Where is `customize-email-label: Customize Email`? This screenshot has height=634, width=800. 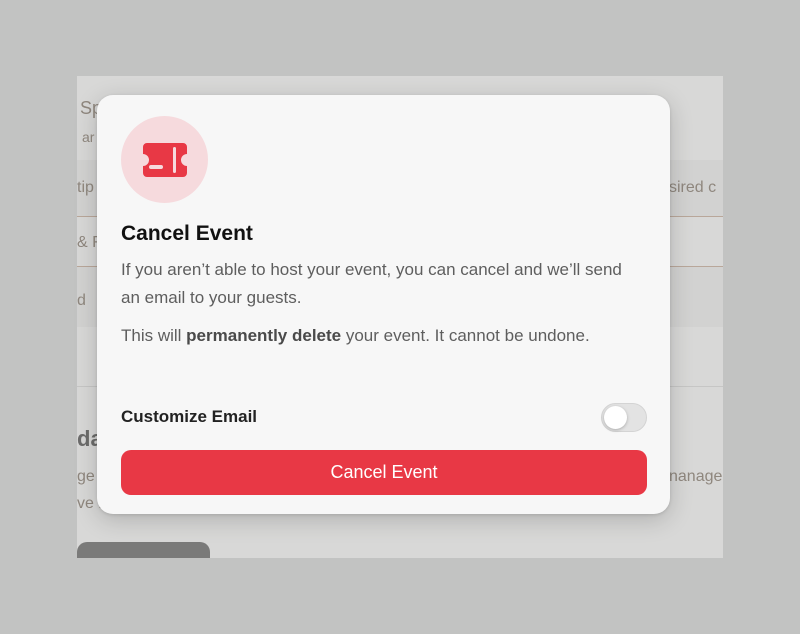 customize-email-label: Customize Email is located at coordinates (189, 416).